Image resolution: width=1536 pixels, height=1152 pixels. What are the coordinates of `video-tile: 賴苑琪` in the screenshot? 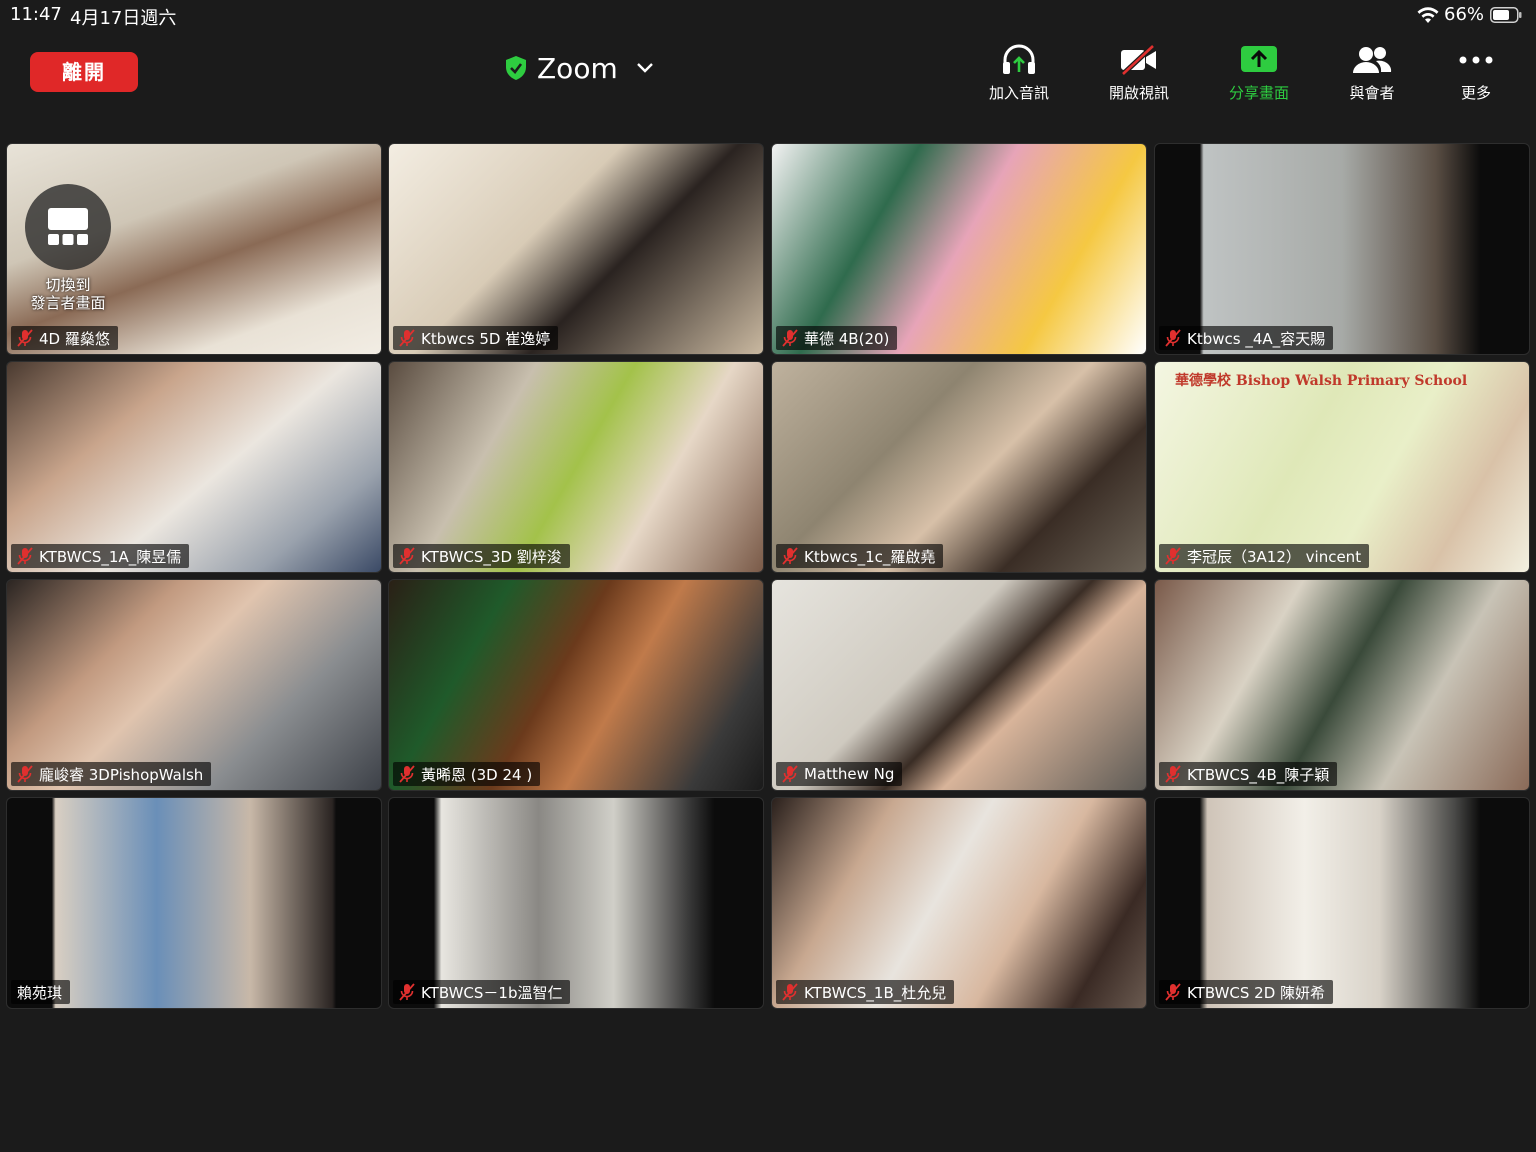 It's located at (194, 903).